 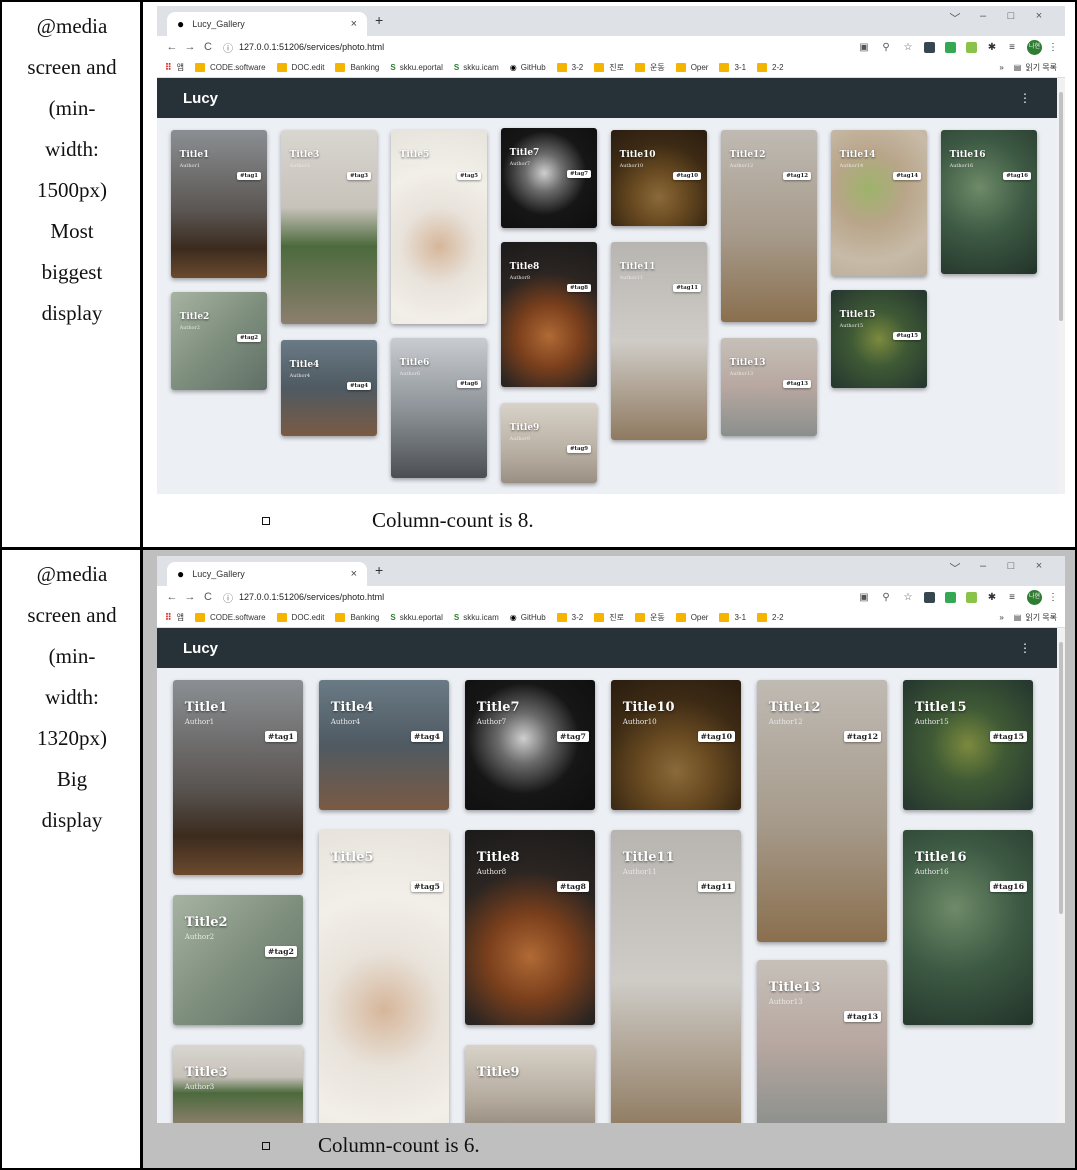 I want to click on bookmark-github: ◉ GitHub, so click(x=528, y=67).